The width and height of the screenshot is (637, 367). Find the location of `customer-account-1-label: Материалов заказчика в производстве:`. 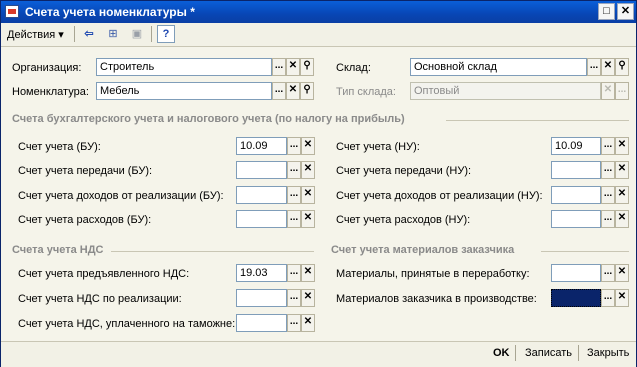

customer-account-1-label: Материалов заказчика в производстве: is located at coordinates (436, 299).